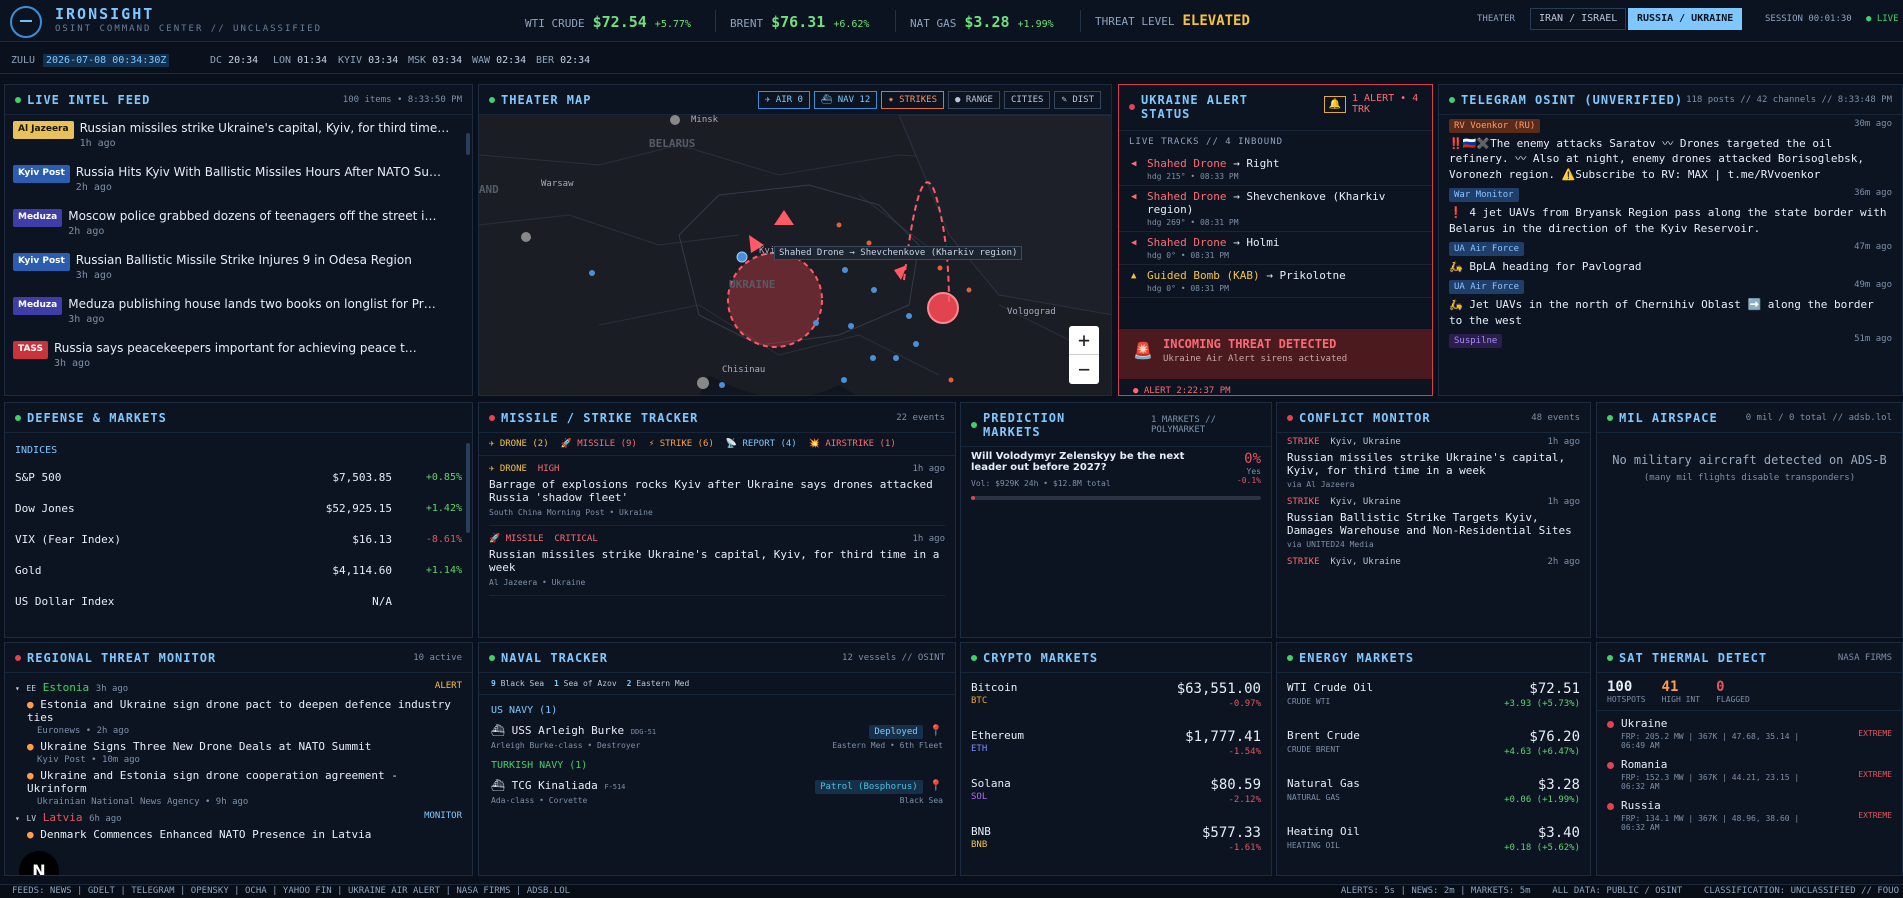 The image size is (1903, 898). What do you see at coordinates (499, 60) in the screenshot?
I see `clock-waw: WAW 02:34` at bounding box center [499, 60].